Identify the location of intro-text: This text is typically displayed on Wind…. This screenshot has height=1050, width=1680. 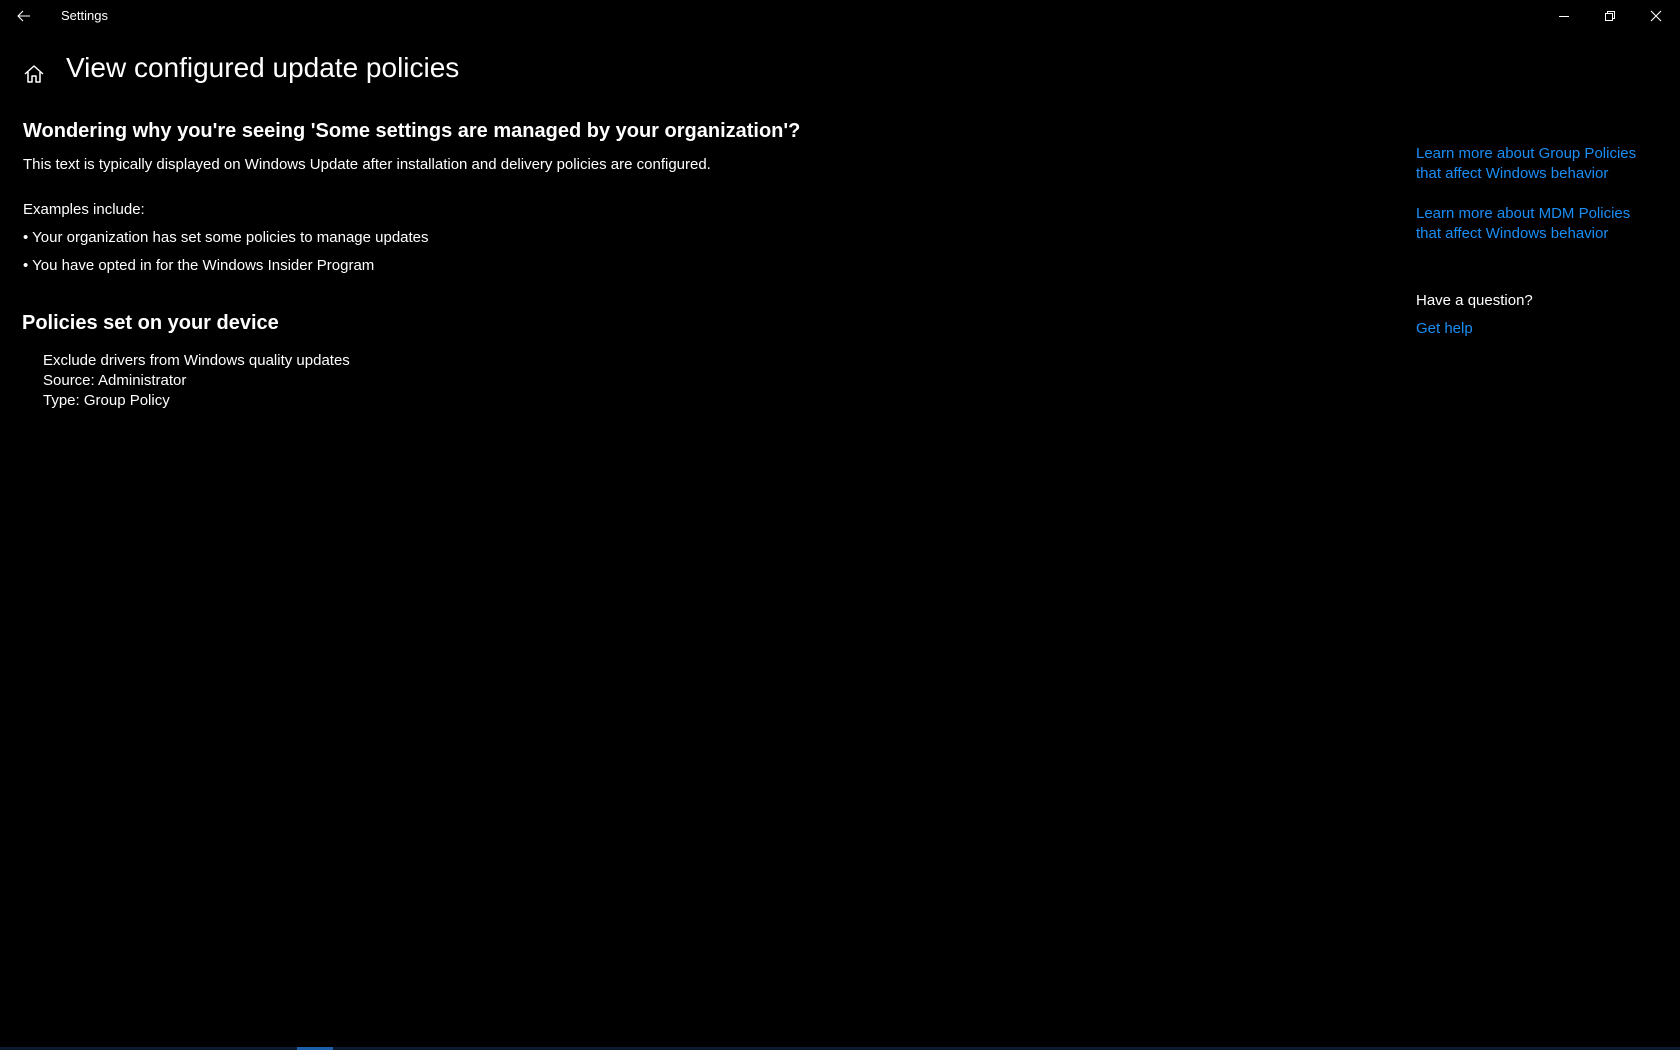
(367, 164).